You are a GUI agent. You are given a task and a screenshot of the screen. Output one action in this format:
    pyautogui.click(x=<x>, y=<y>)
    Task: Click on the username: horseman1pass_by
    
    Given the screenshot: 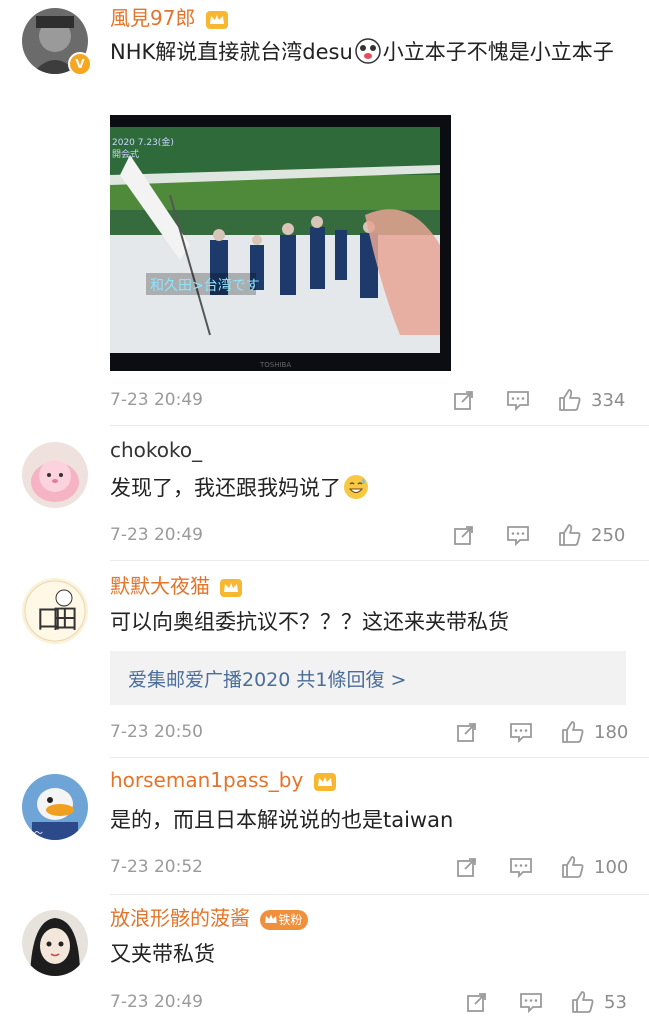 What is the action you would take?
    pyautogui.click(x=223, y=780)
    